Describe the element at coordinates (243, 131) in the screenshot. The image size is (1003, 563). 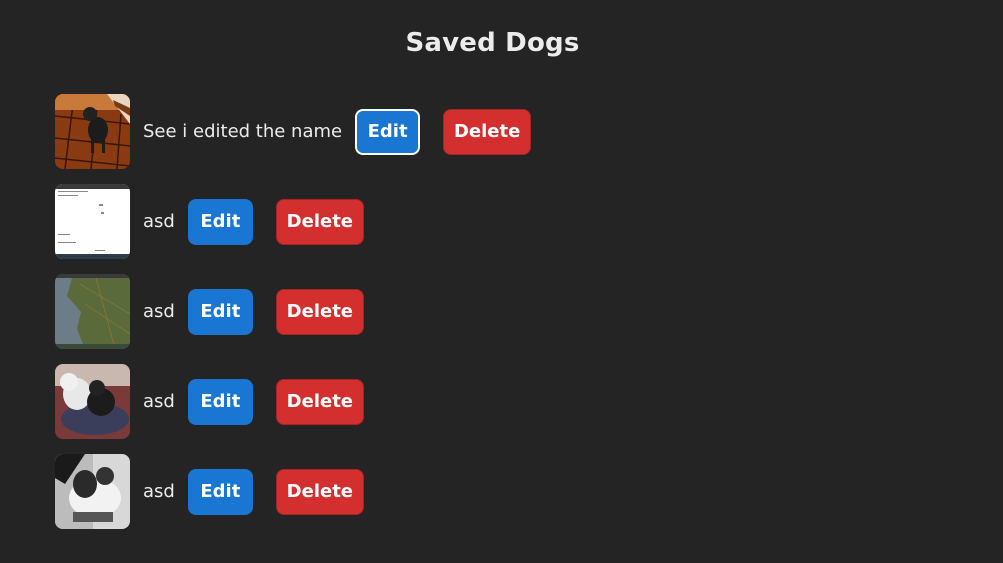
I see `dog-name: See i edited the name` at that location.